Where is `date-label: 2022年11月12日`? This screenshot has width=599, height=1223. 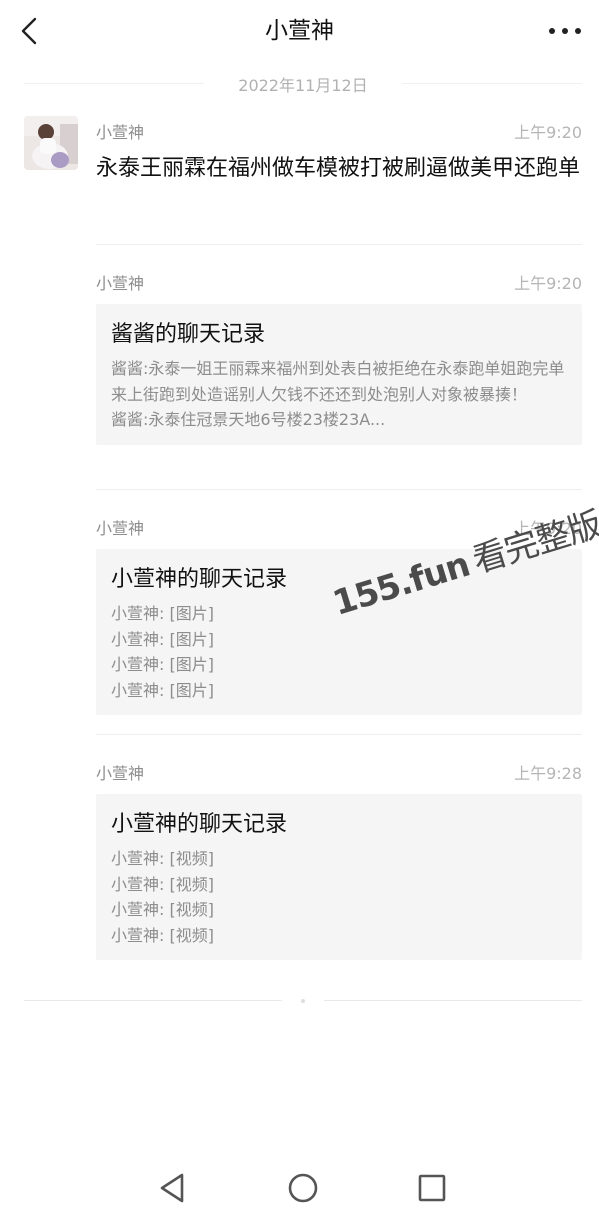
date-label: 2022年11月12日 is located at coordinates (303, 85).